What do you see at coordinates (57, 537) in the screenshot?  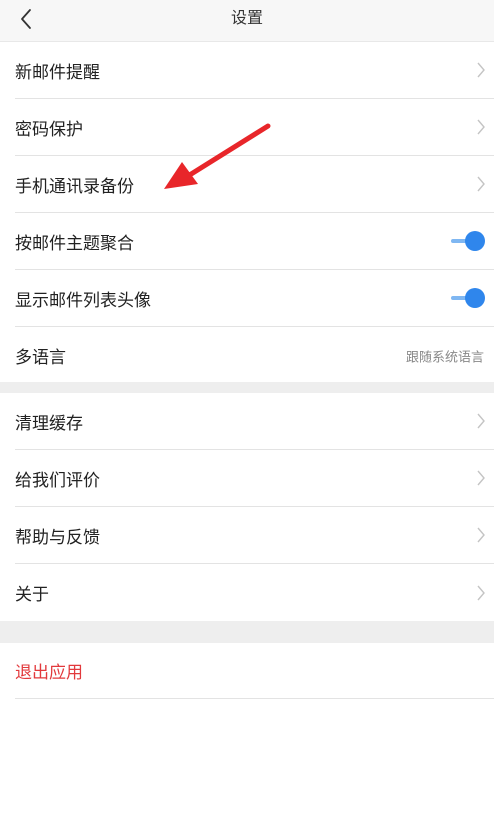 I see `setting-label: 帮助与反馈` at bounding box center [57, 537].